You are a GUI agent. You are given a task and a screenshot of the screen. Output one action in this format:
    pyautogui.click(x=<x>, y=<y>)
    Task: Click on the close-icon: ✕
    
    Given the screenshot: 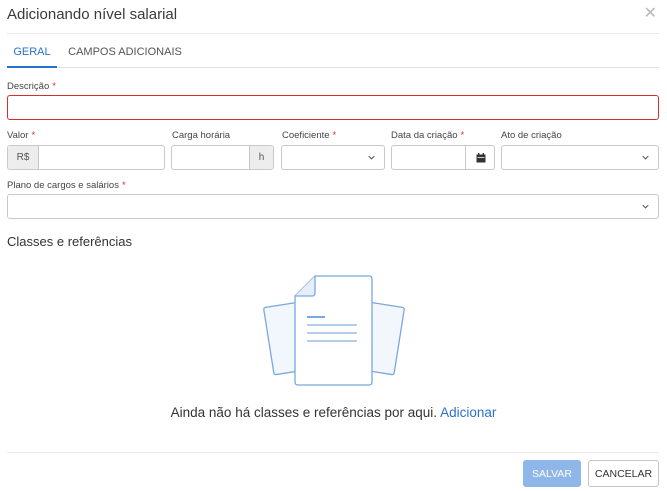 What is the action you would take?
    pyautogui.click(x=650, y=14)
    